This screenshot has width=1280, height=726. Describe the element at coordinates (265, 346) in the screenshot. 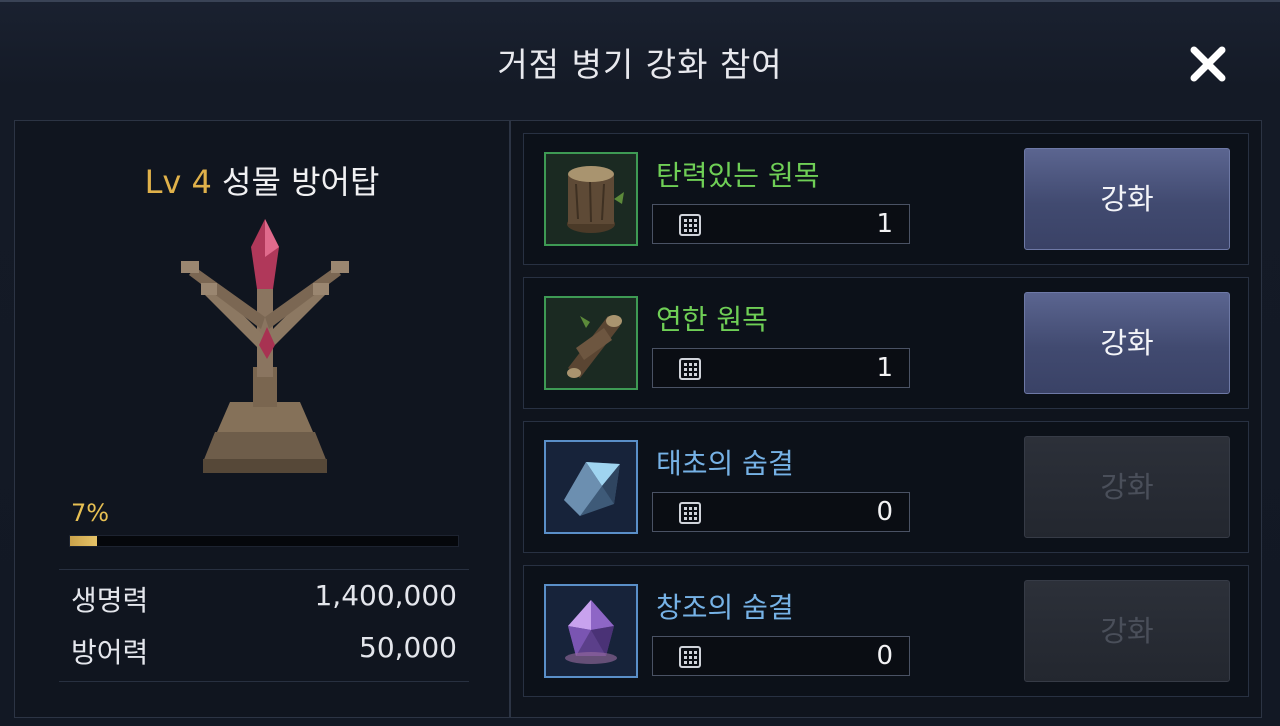

I see `defense-tower-image` at that location.